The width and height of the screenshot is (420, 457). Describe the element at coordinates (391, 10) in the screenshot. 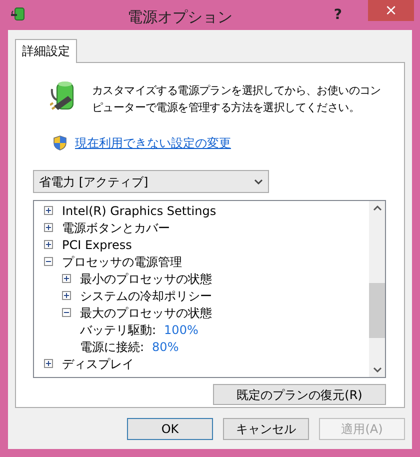

I see `close-button: ×` at that location.